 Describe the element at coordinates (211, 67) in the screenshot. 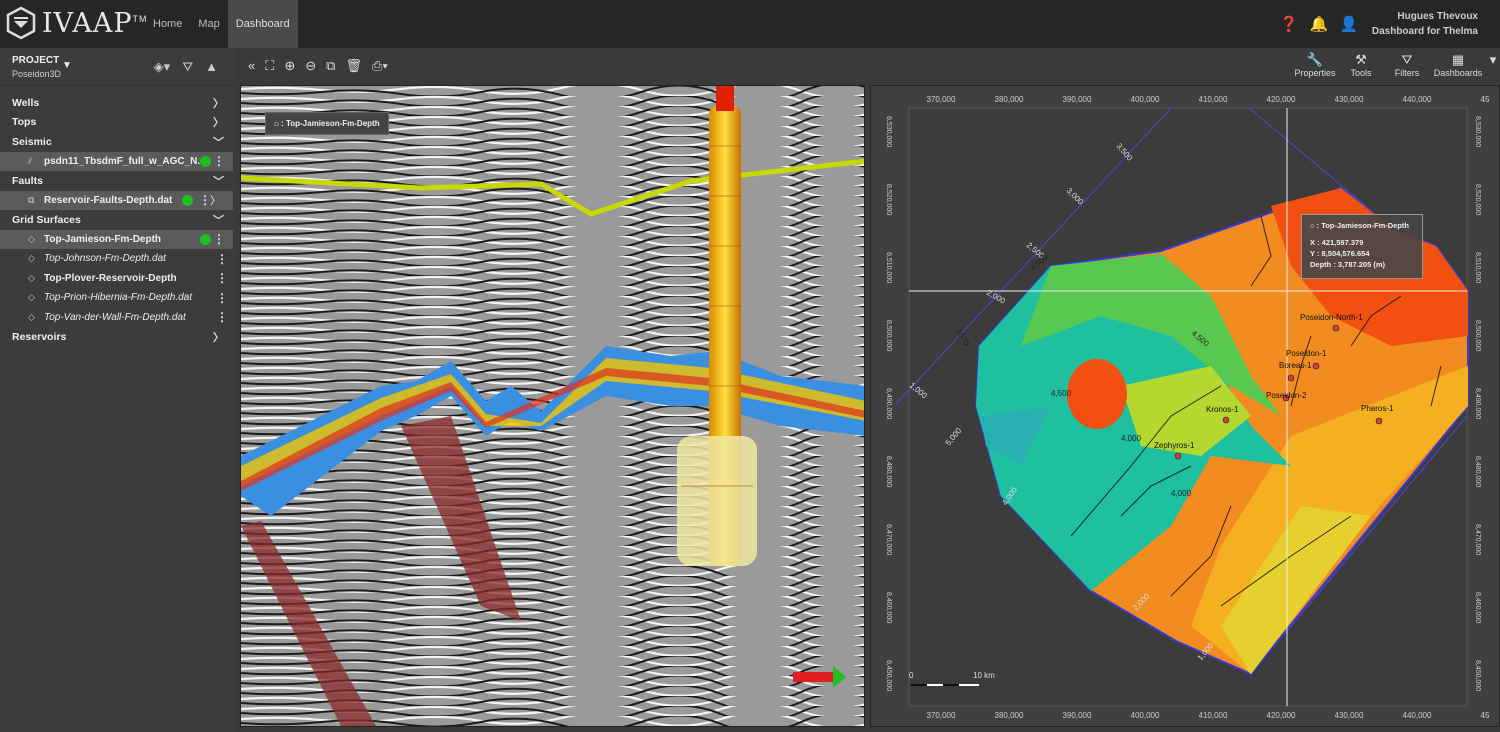

I see `collapse-up-icon: ▲` at that location.